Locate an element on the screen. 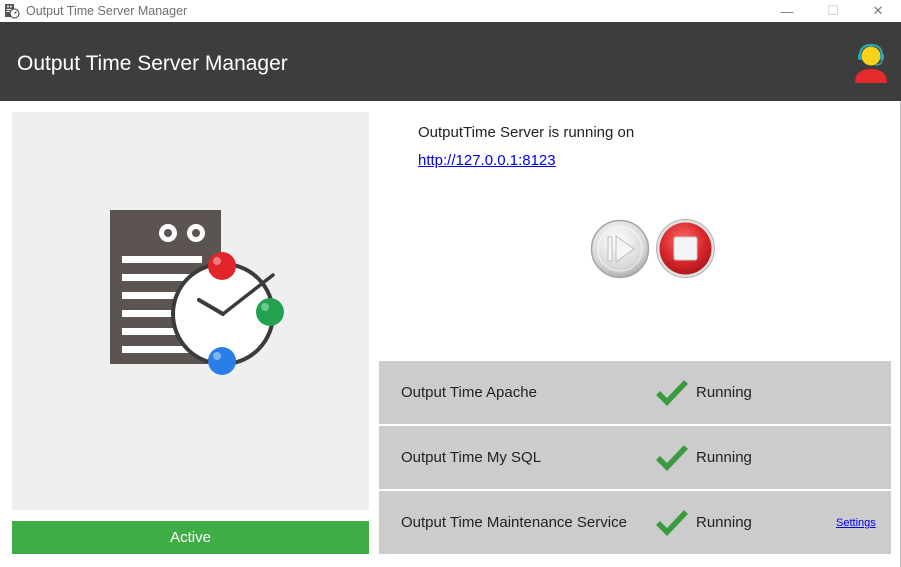 This screenshot has width=901, height=567. service-row-apache: Output Time Apache Running is located at coordinates (635, 392).